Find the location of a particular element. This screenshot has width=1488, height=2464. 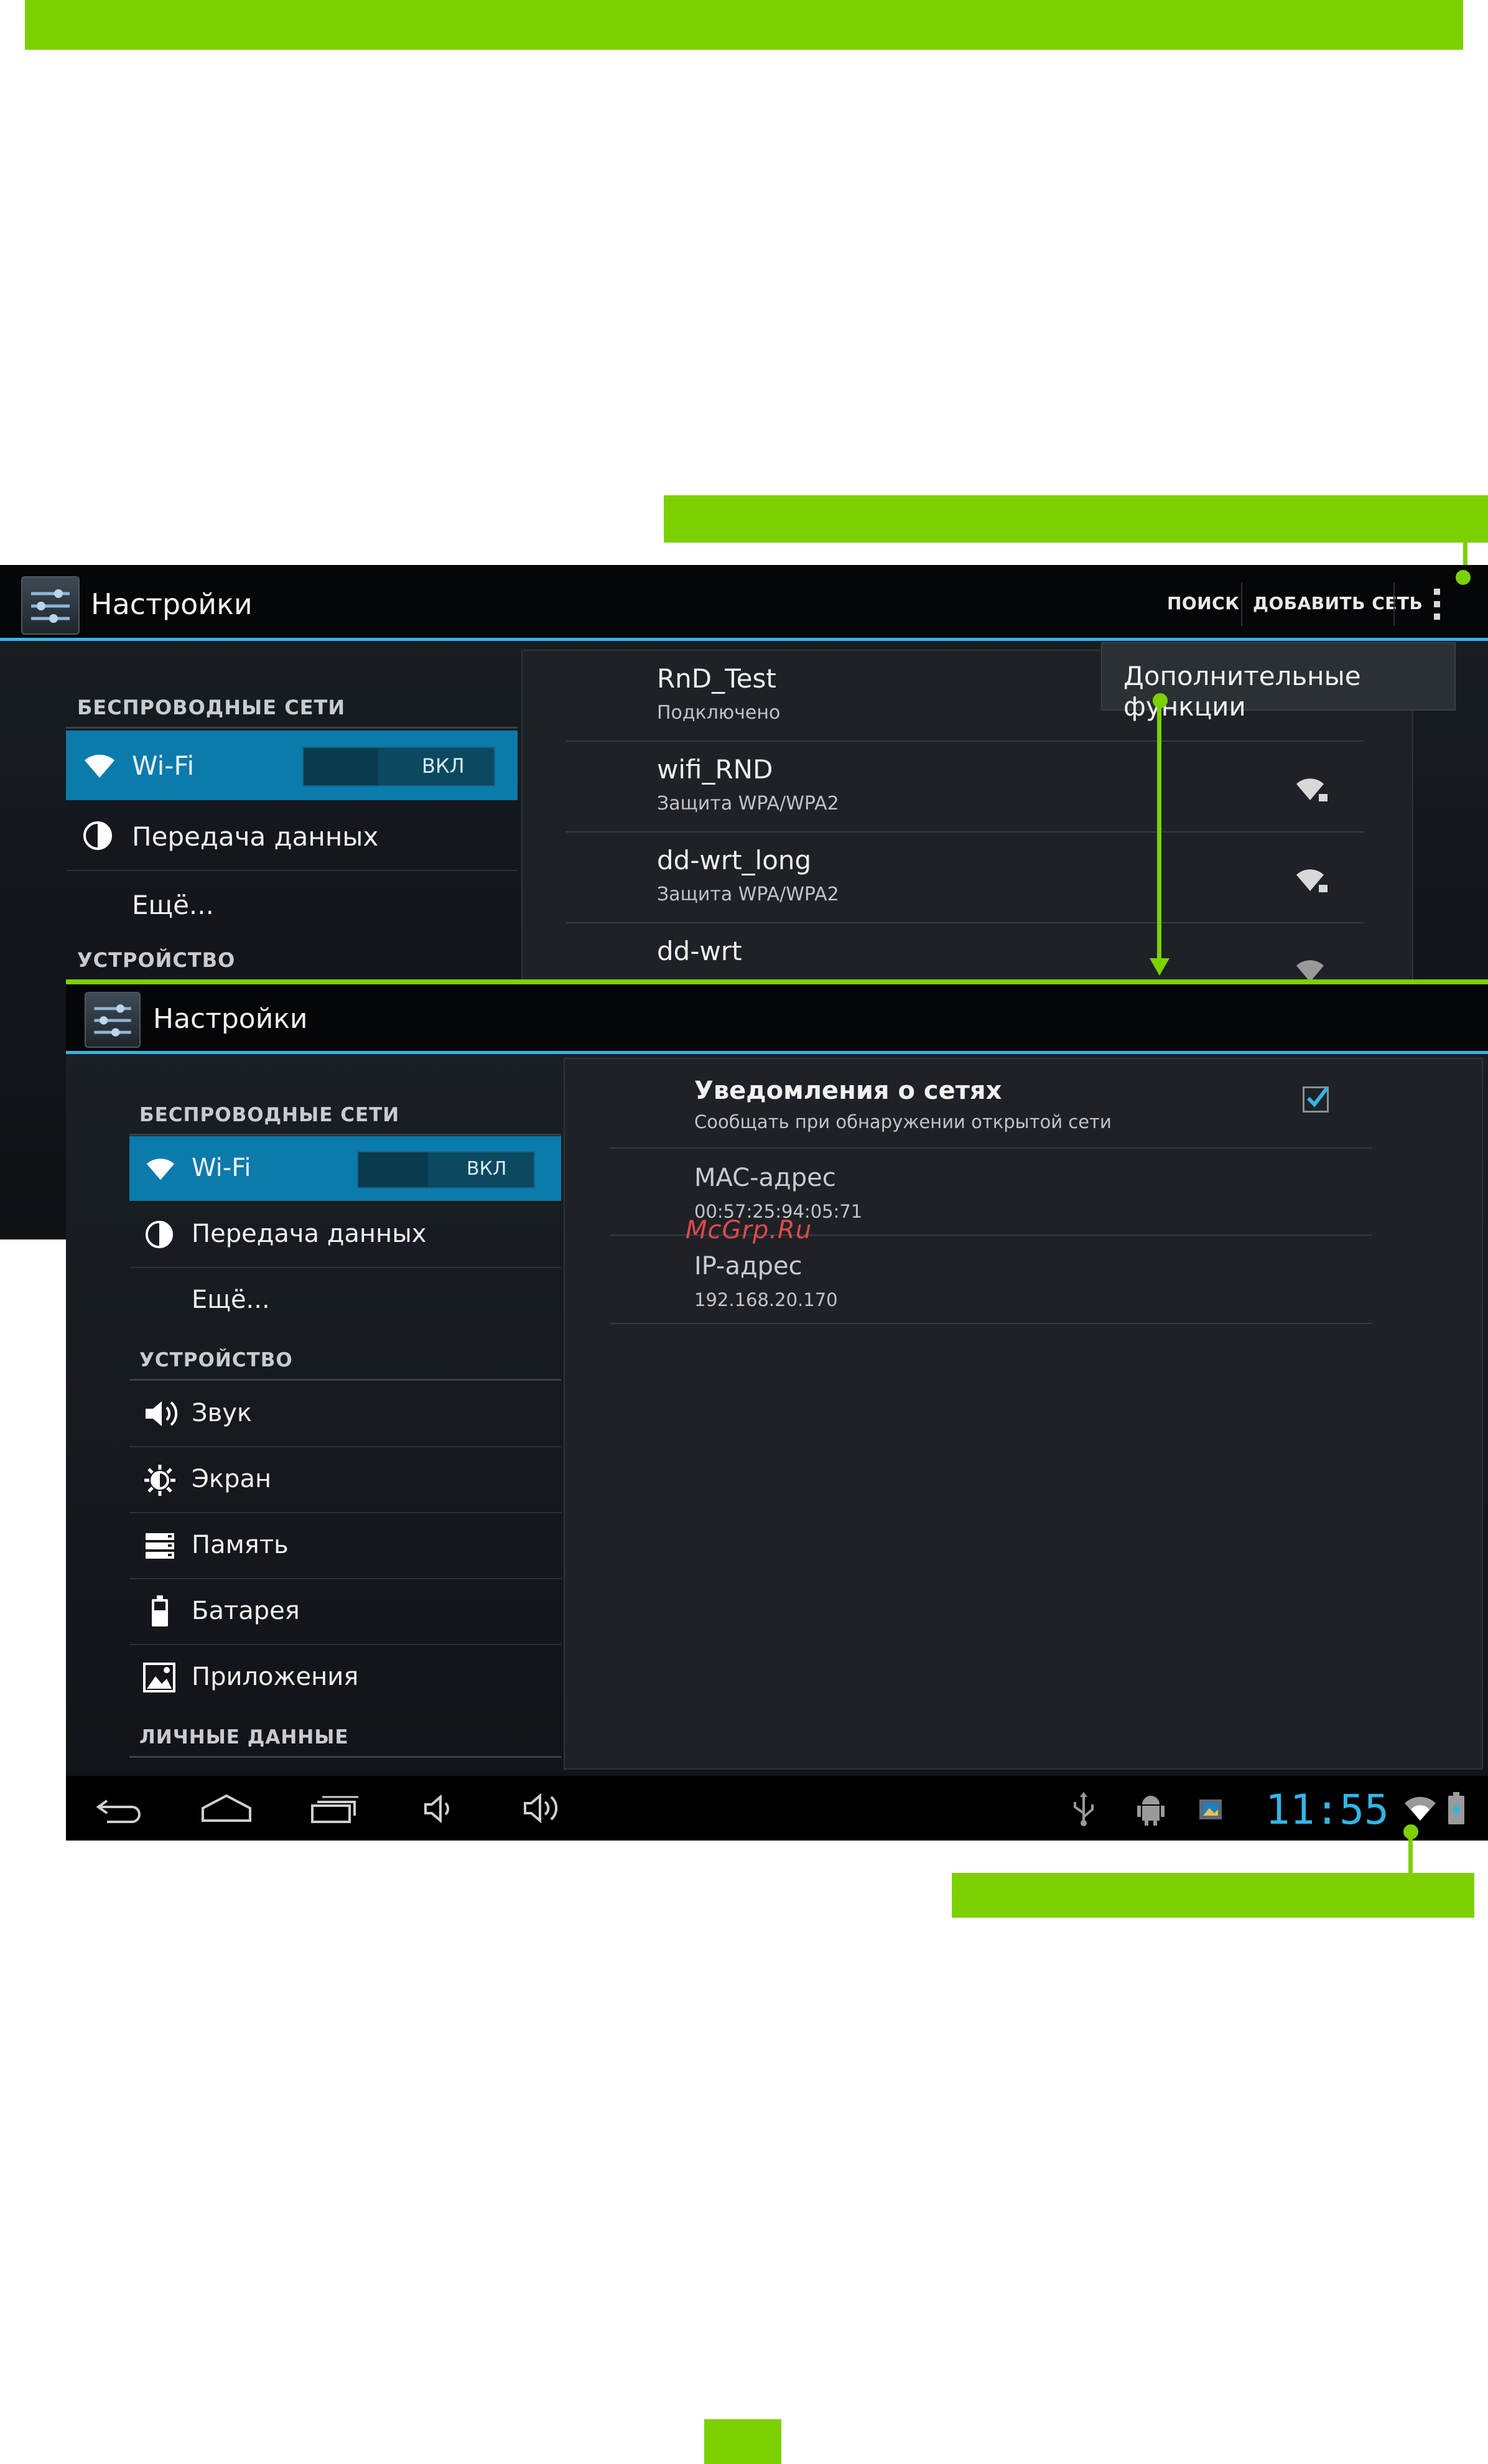

back-icon is located at coordinates (119, 1809).